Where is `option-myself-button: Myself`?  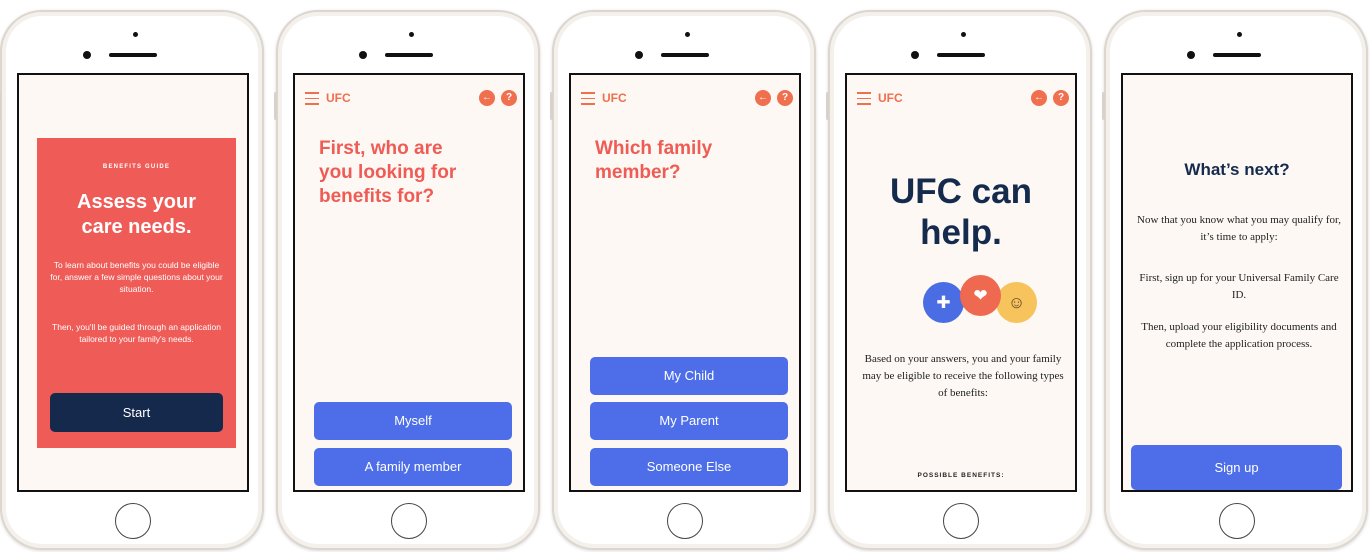 option-myself-button: Myself is located at coordinates (413, 421).